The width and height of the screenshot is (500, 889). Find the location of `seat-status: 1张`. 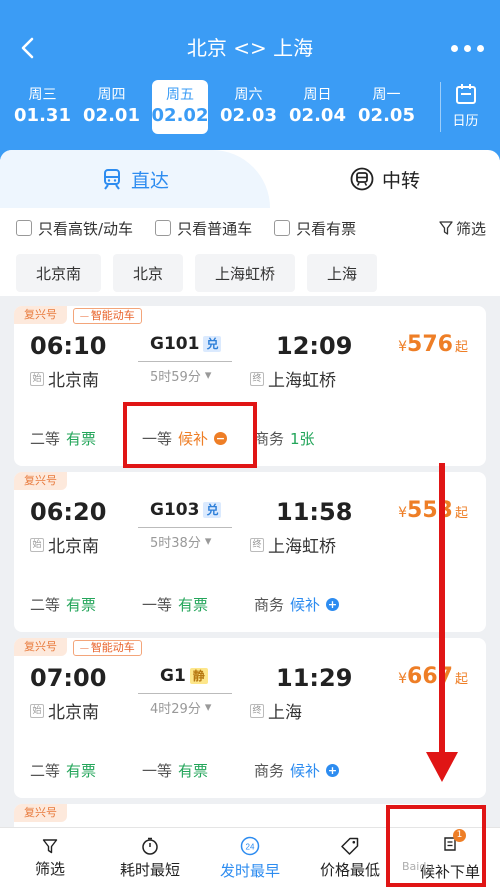

seat-status: 1张 is located at coordinates (302, 439).